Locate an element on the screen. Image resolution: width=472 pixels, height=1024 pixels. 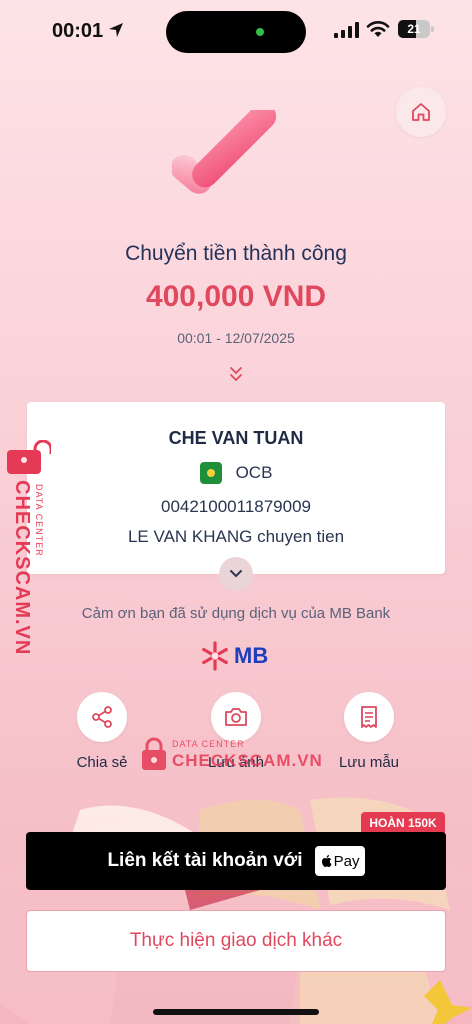
dynamic-island is located at coordinates (236, 32).